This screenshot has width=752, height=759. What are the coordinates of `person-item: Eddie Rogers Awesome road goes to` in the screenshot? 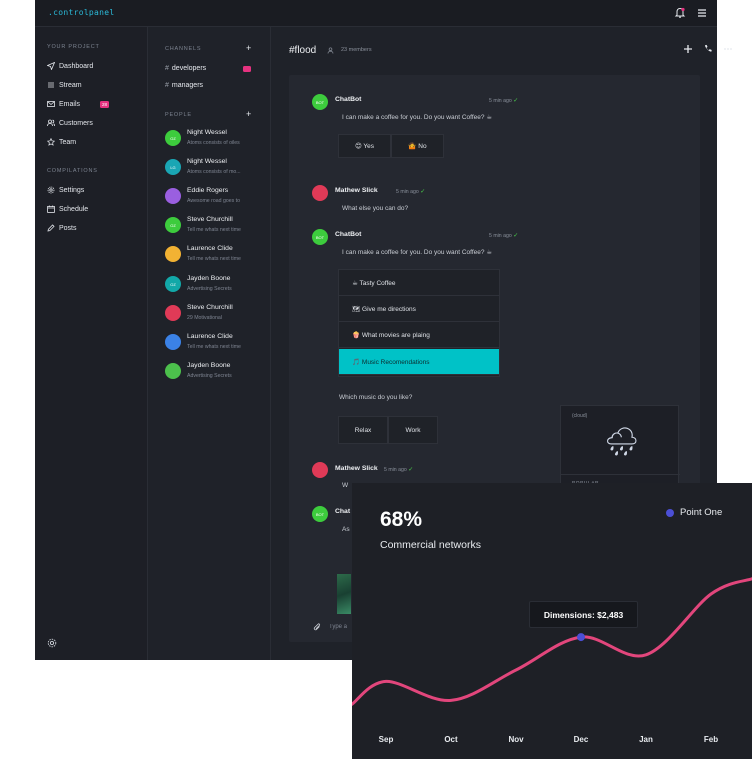 It's located at (217, 199).